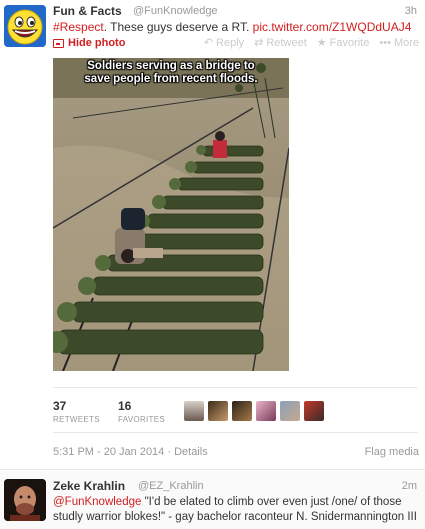 This screenshot has height=529, width=425. What do you see at coordinates (392, 452) in the screenshot?
I see `flag-media-link: Flag media` at bounding box center [392, 452].